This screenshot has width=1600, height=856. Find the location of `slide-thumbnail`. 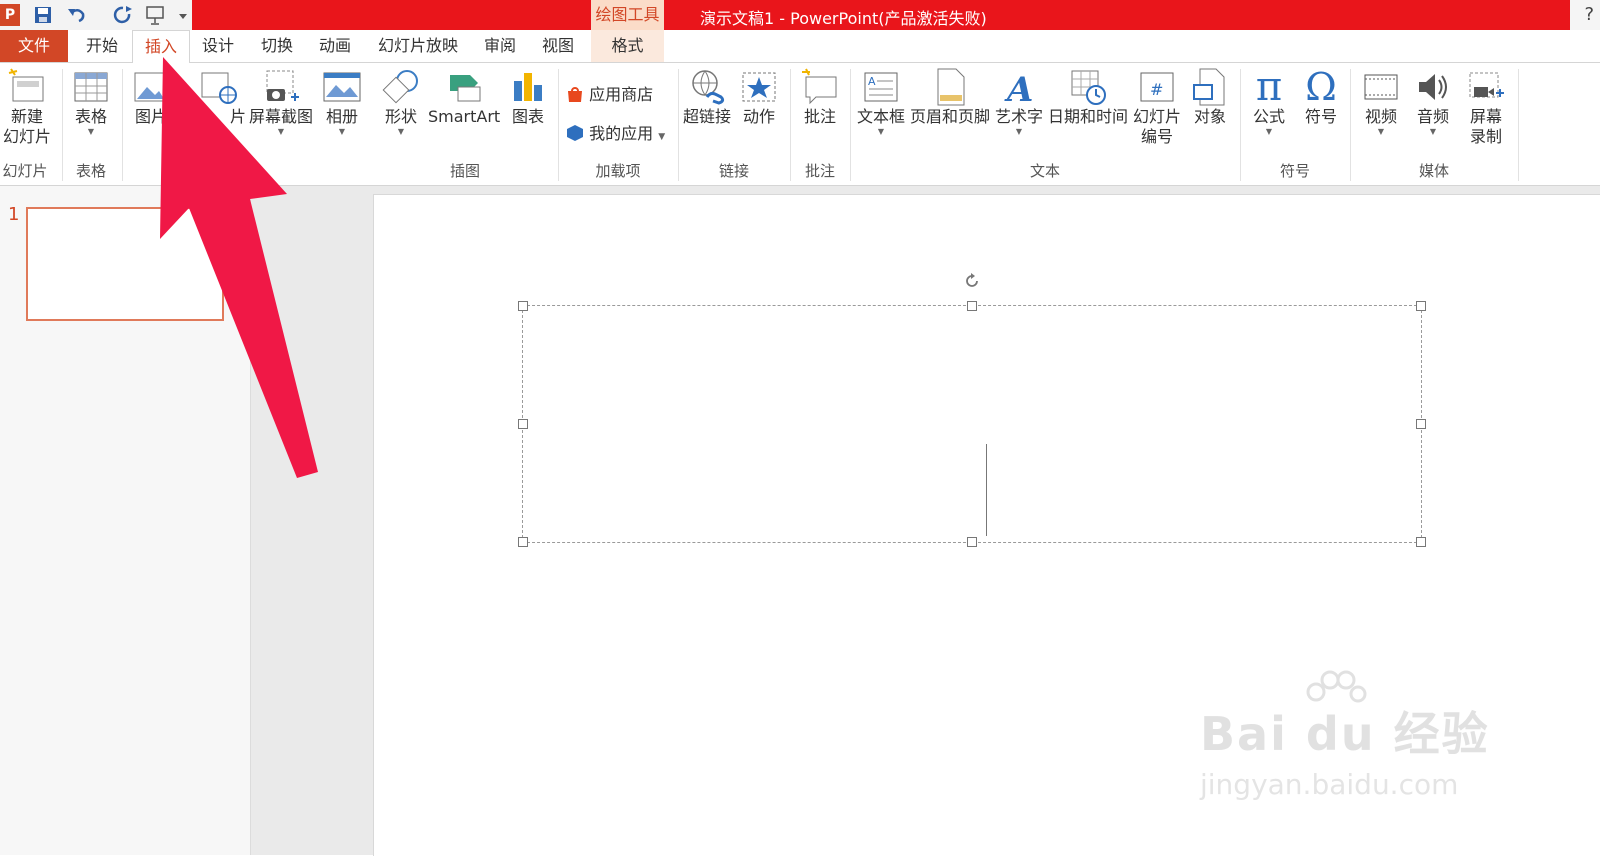

slide-thumbnail is located at coordinates (125, 264).